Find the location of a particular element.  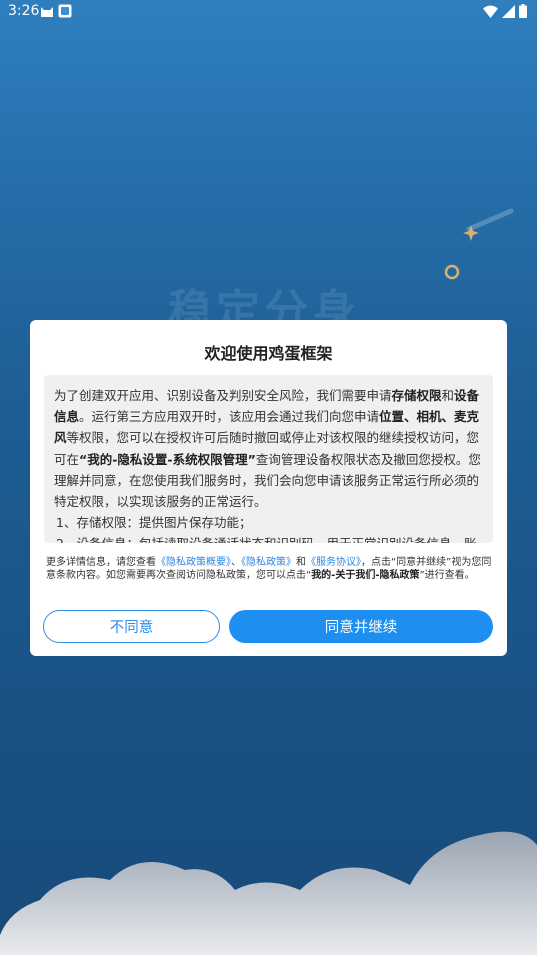

wifi-icon is located at coordinates (490, 11).